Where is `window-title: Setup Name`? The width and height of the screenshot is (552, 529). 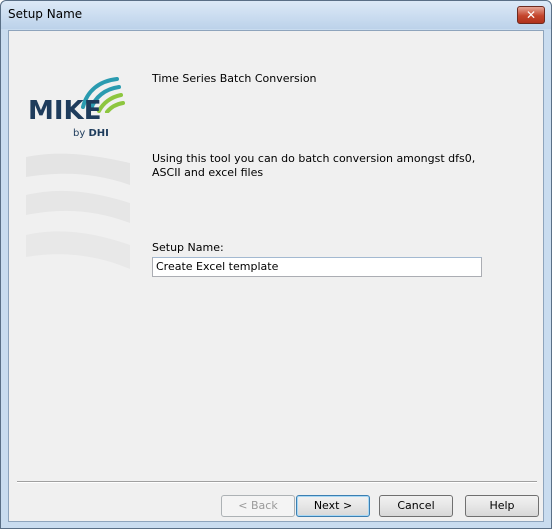 window-title: Setup Name is located at coordinates (45, 14).